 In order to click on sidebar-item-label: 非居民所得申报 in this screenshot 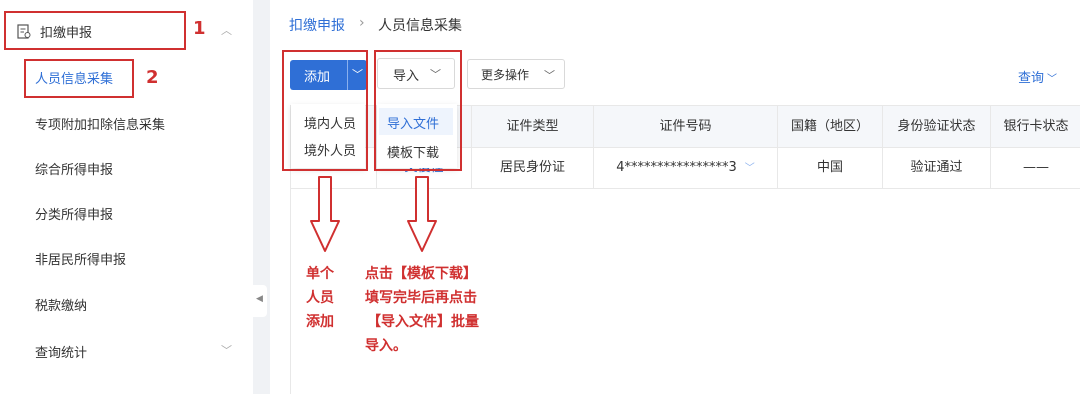, I will do `click(81, 260)`.